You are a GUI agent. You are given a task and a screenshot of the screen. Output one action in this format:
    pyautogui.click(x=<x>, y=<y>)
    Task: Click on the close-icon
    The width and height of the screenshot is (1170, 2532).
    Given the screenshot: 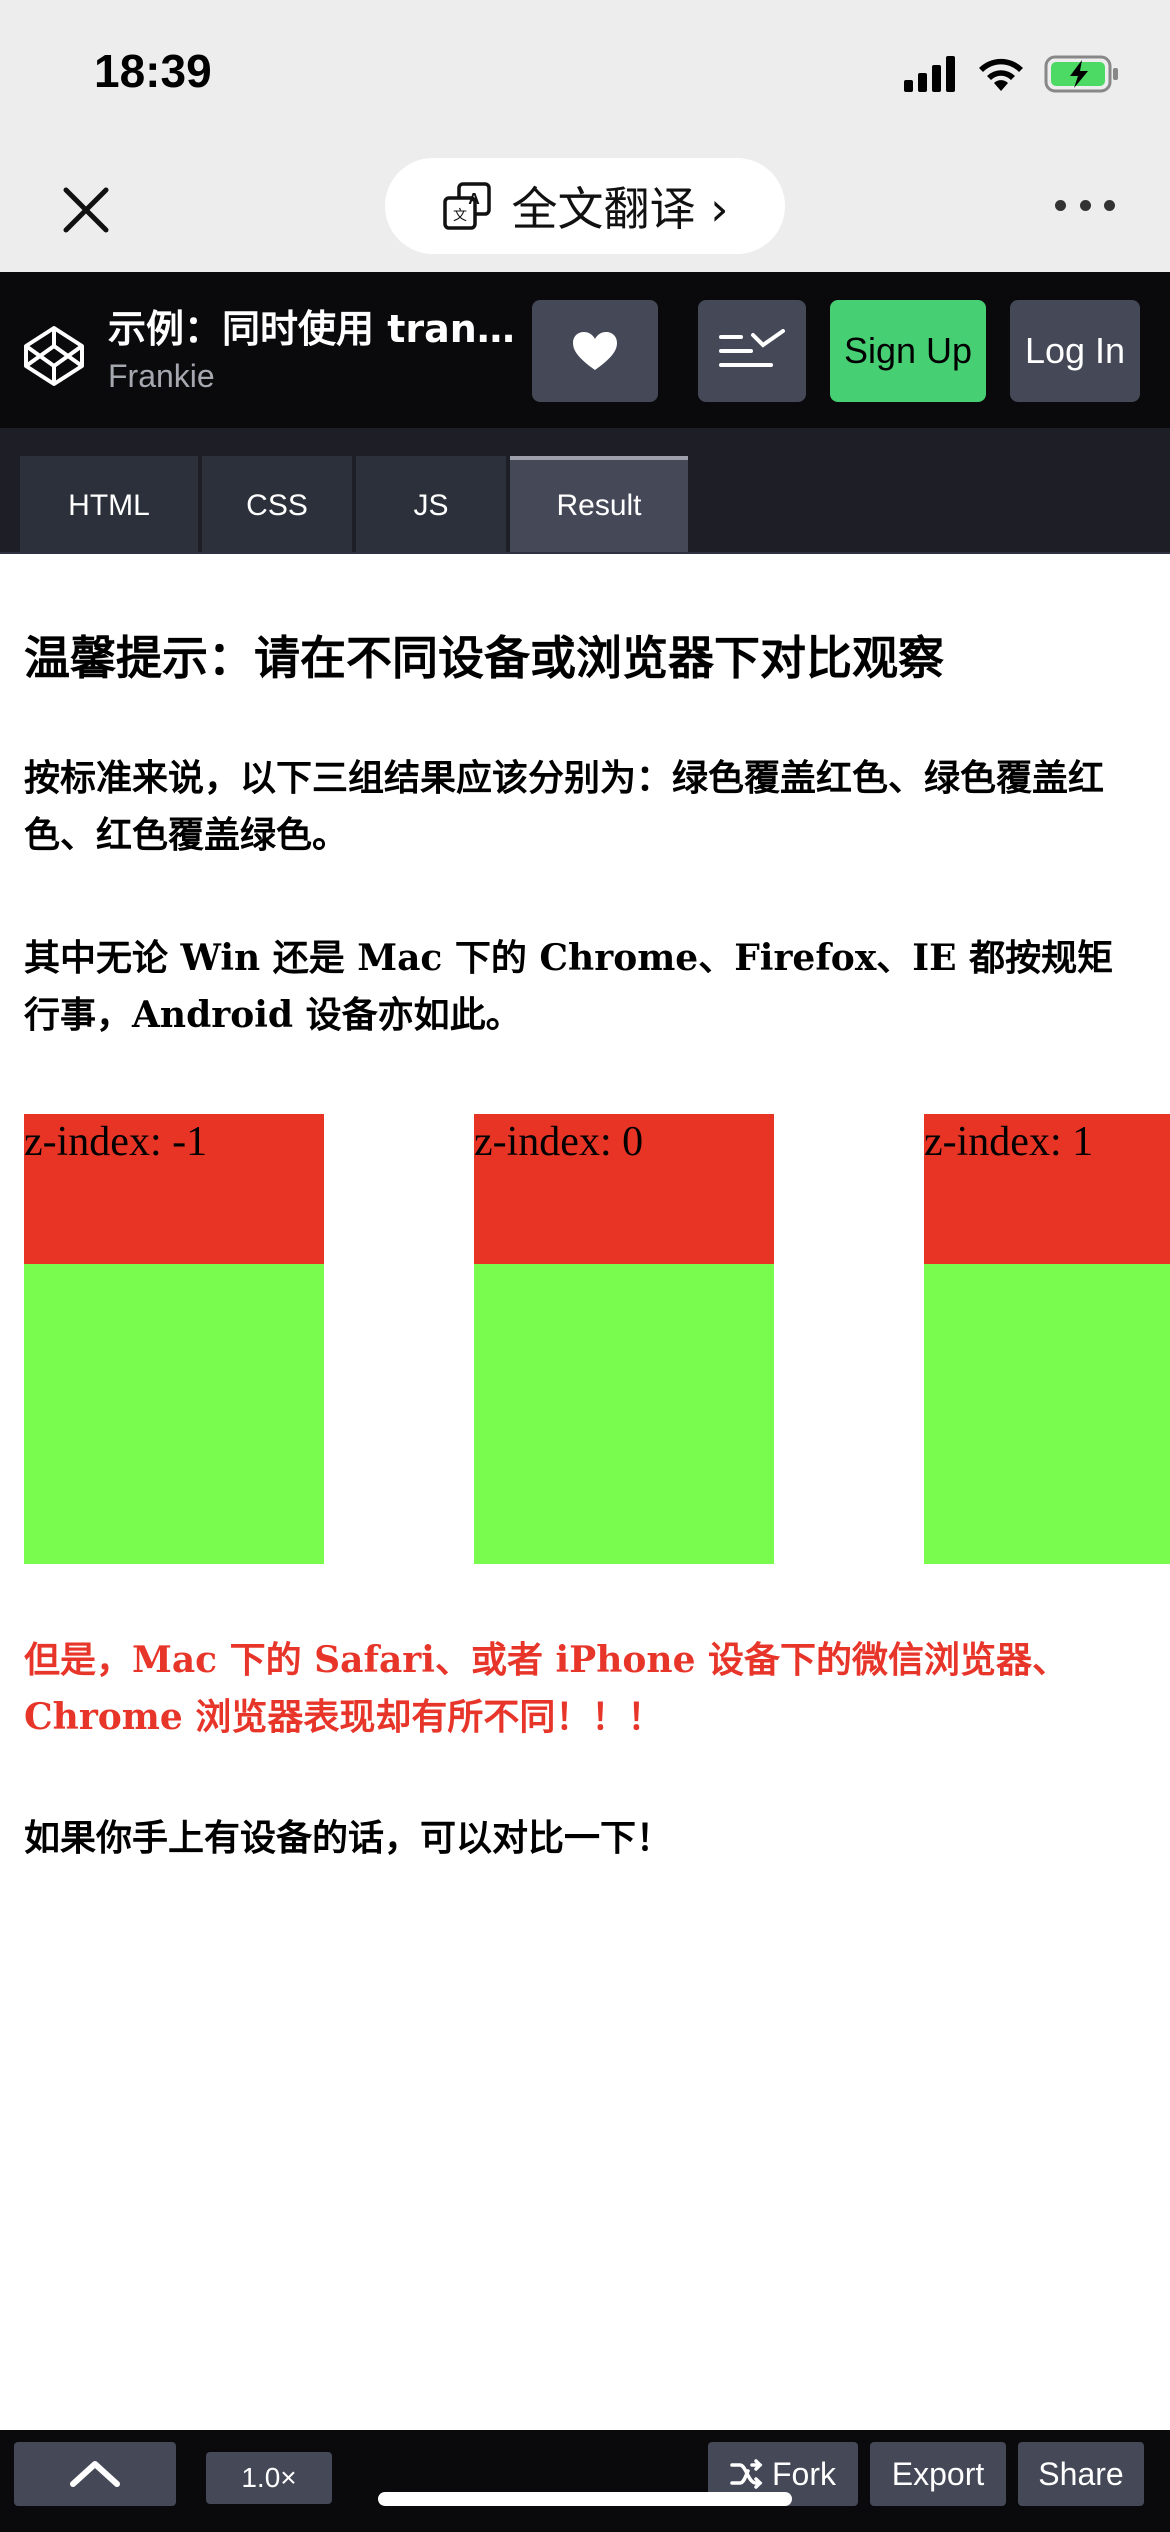 What is the action you would take?
    pyautogui.click(x=86, y=210)
    